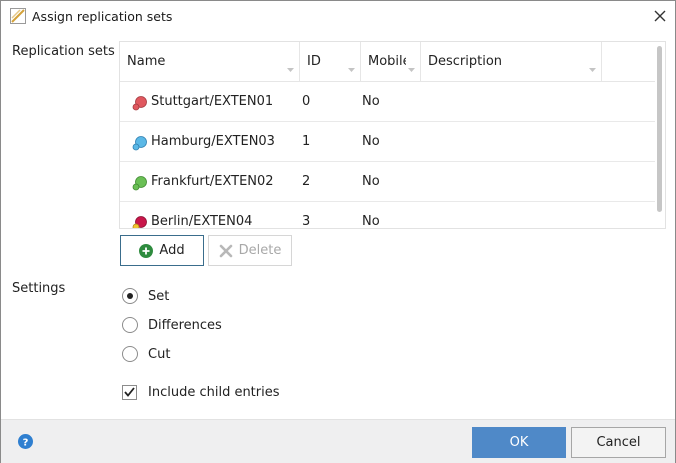 This screenshot has width=676, height=463. Describe the element at coordinates (306, 181) in the screenshot. I see `cell-id: 2` at that location.